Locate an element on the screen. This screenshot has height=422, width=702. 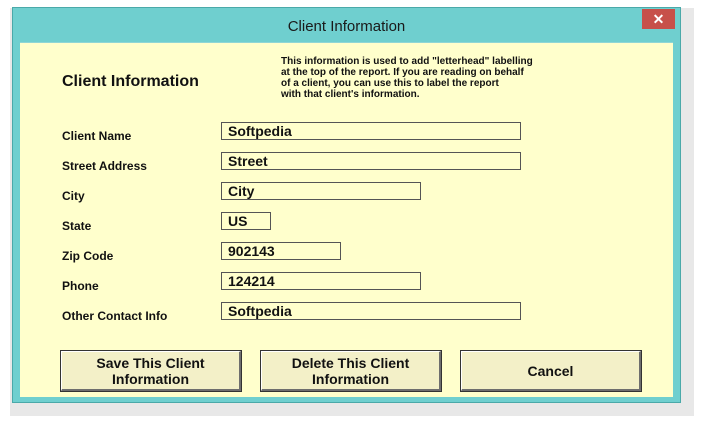
other-contact-info-input is located at coordinates (371, 311).